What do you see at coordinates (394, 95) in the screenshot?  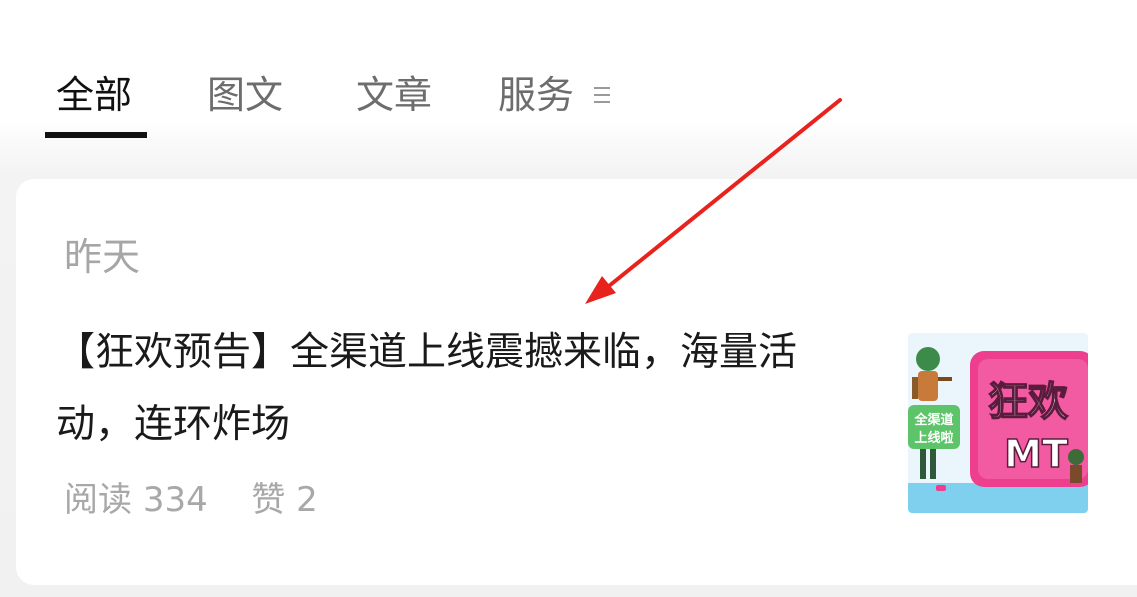 I see `tab-articles: 文章` at bounding box center [394, 95].